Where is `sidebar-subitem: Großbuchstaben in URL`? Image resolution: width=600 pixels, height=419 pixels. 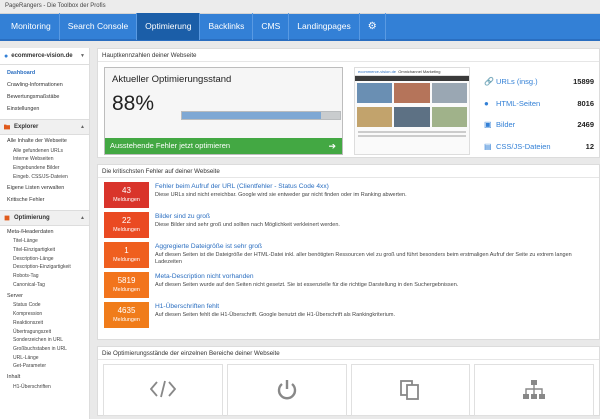
sidebar-subitem: Großbuchstaben in URL is located at coordinates (44, 349).